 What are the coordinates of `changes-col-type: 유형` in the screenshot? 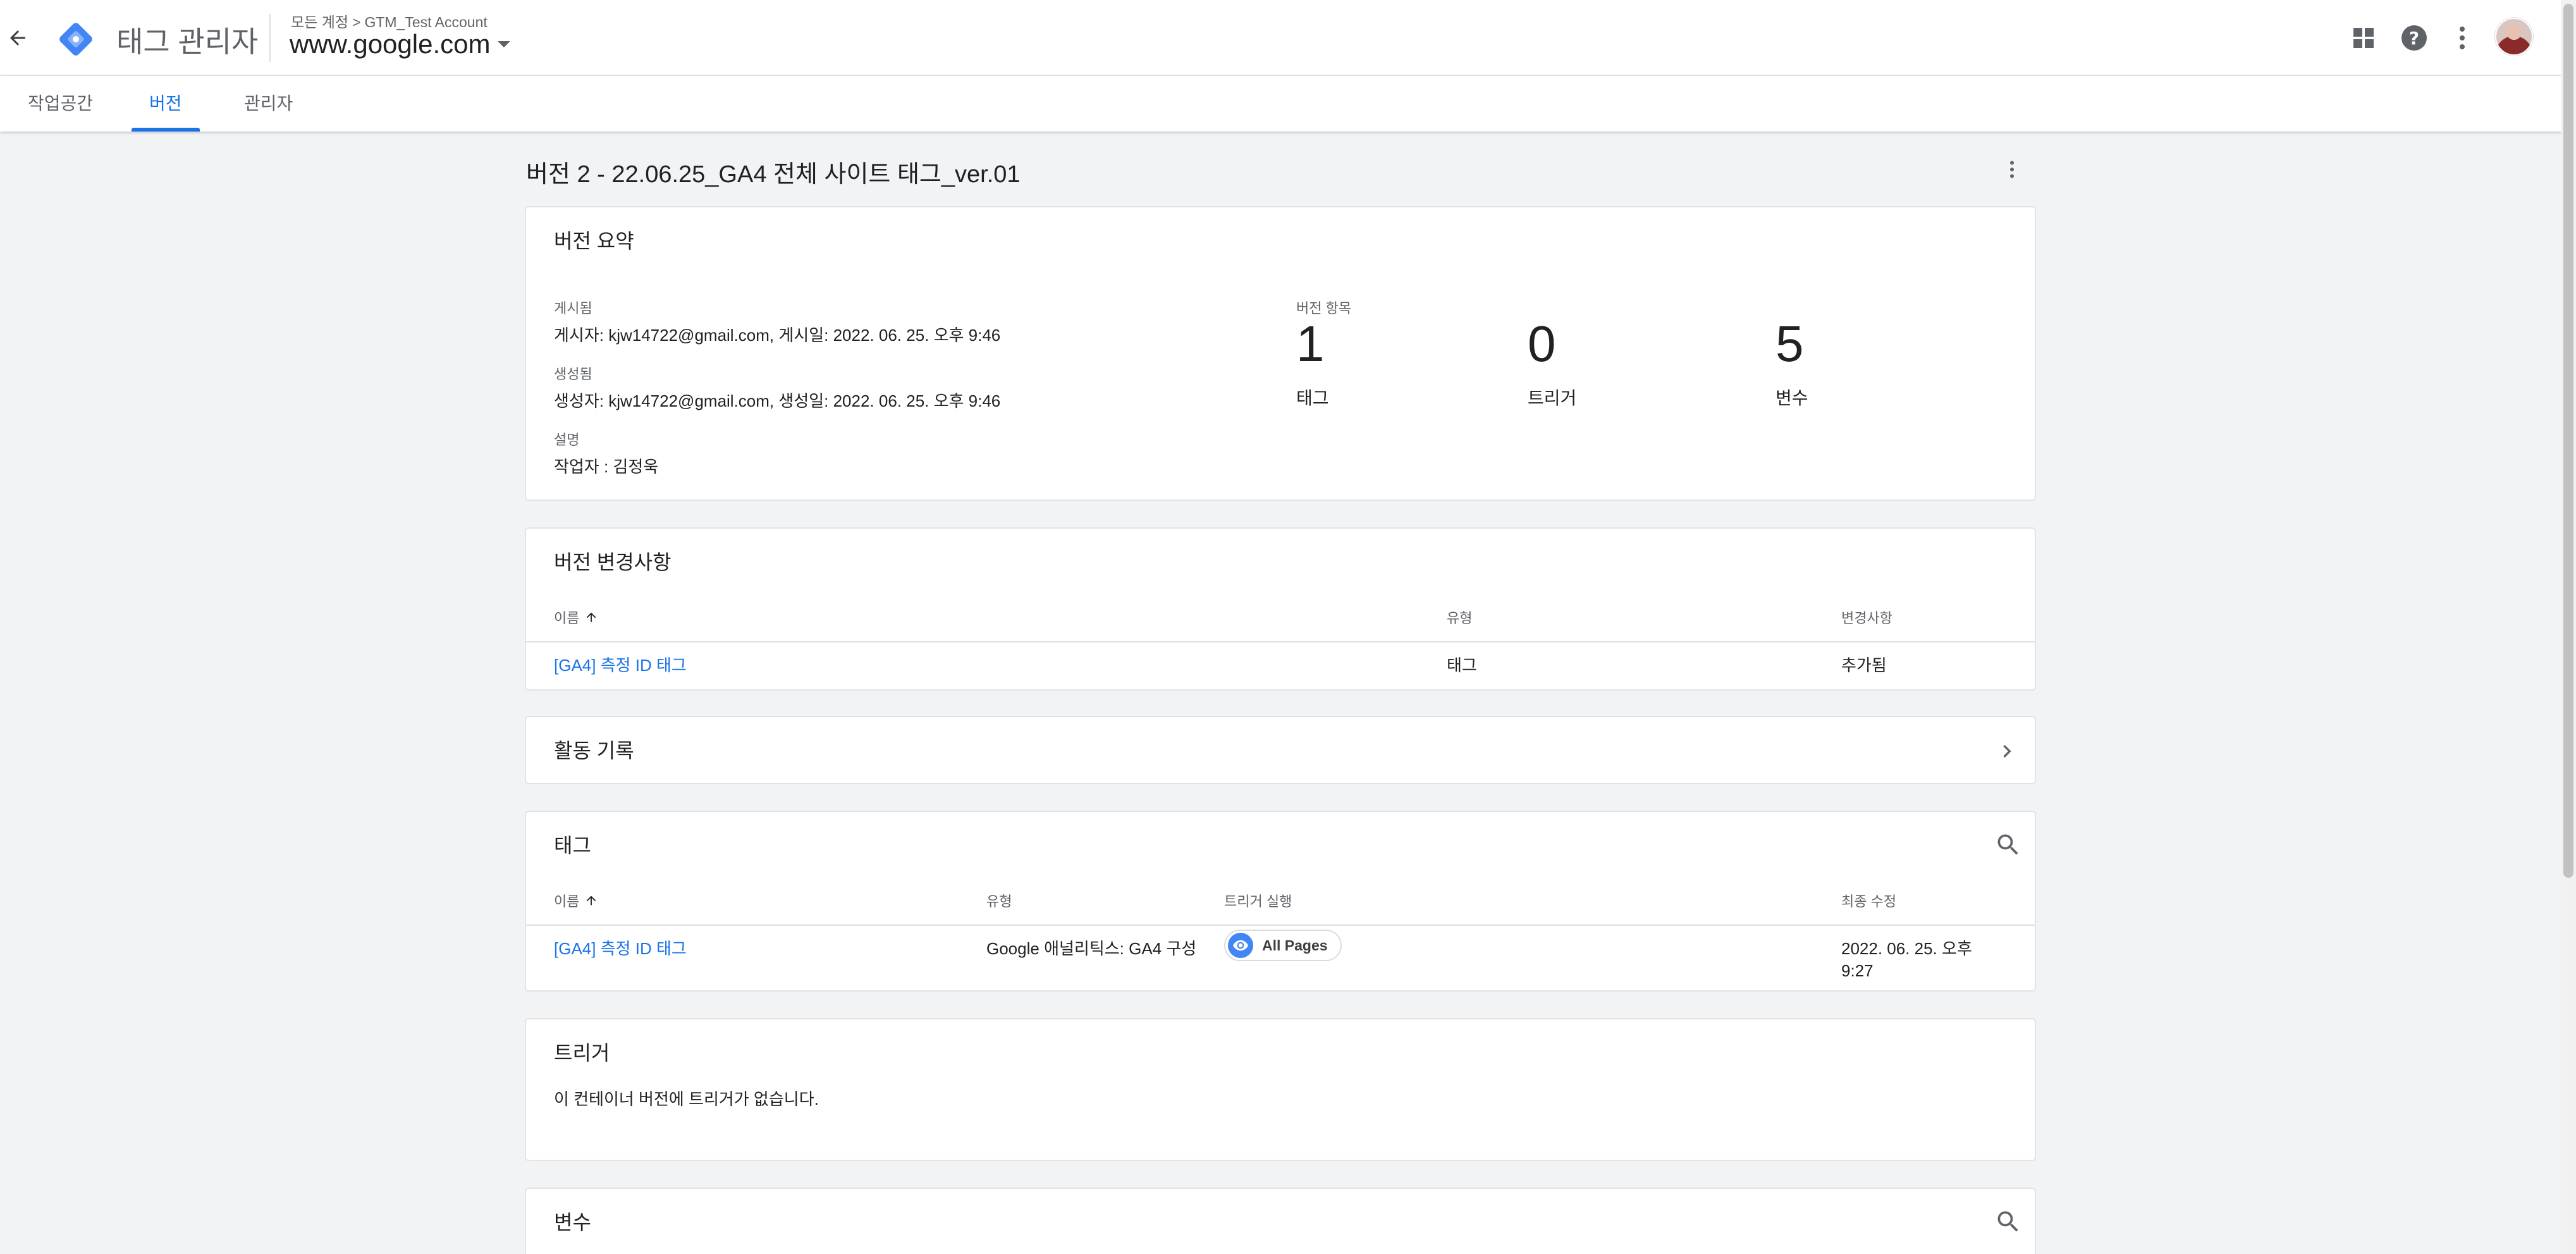 It's located at (1460, 618).